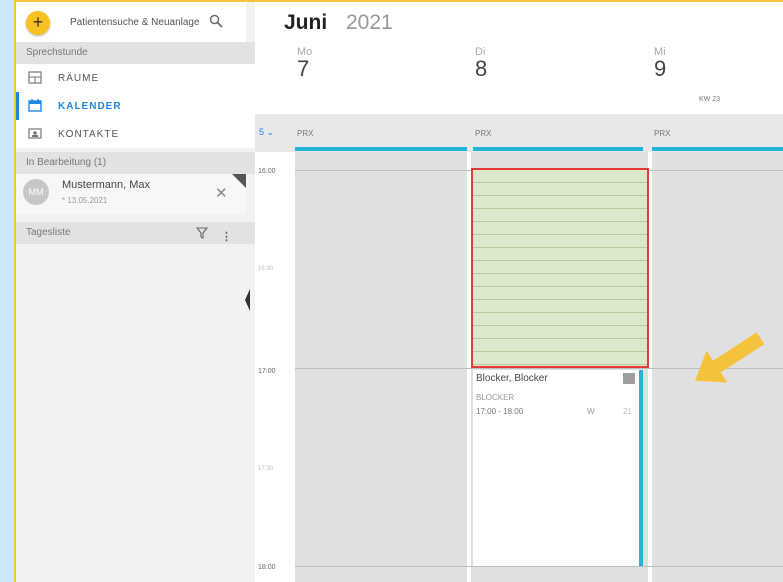 The height and width of the screenshot is (582, 783). Describe the element at coordinates (85, 200) in the screenshot. I see `patient-dob: * 13.05.2021` at that location.